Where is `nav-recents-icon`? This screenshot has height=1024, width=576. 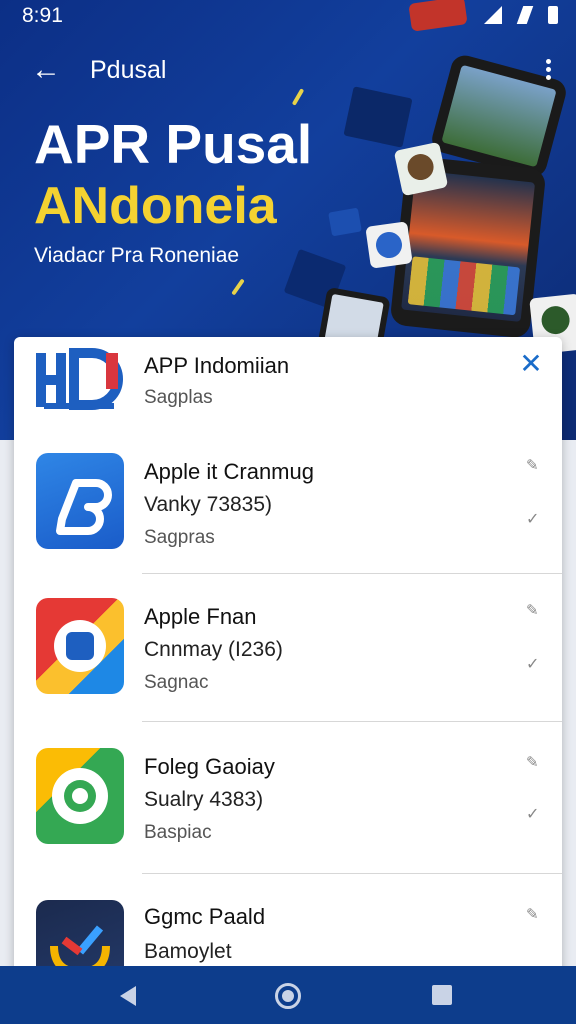 nav-recents-icon is located at coordinates (442, 995).